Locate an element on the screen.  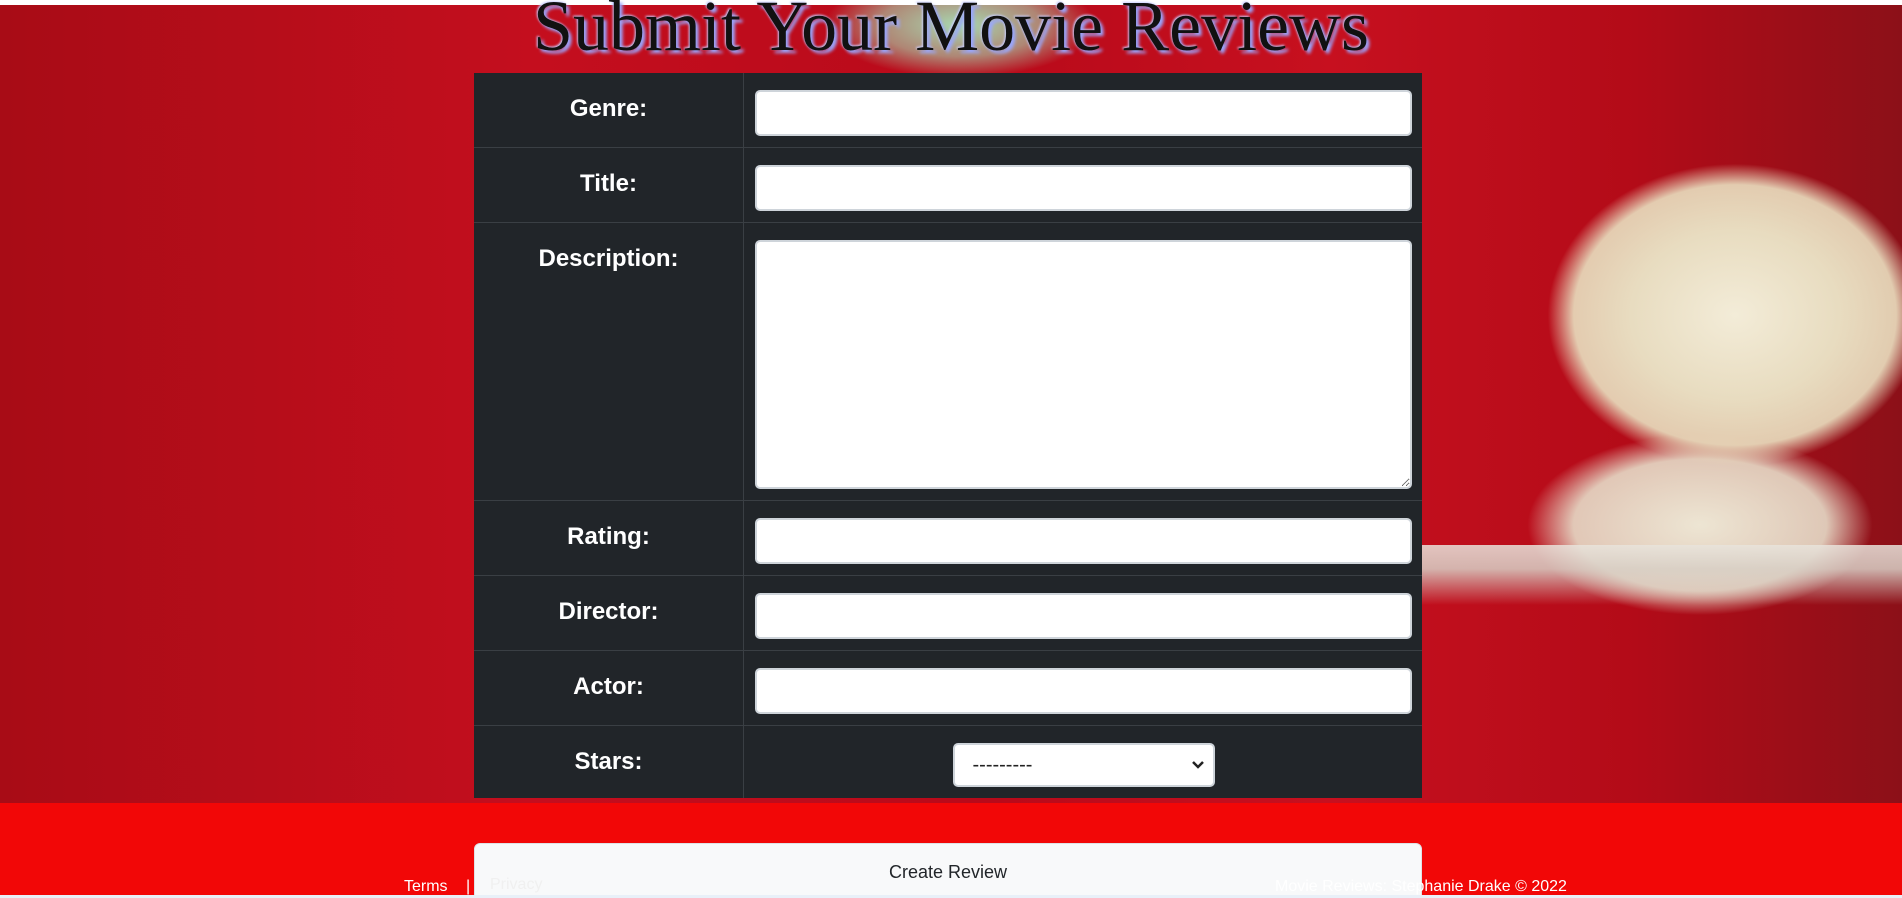
stars-label-cell: Stars: is located at coordinates (609, 761).